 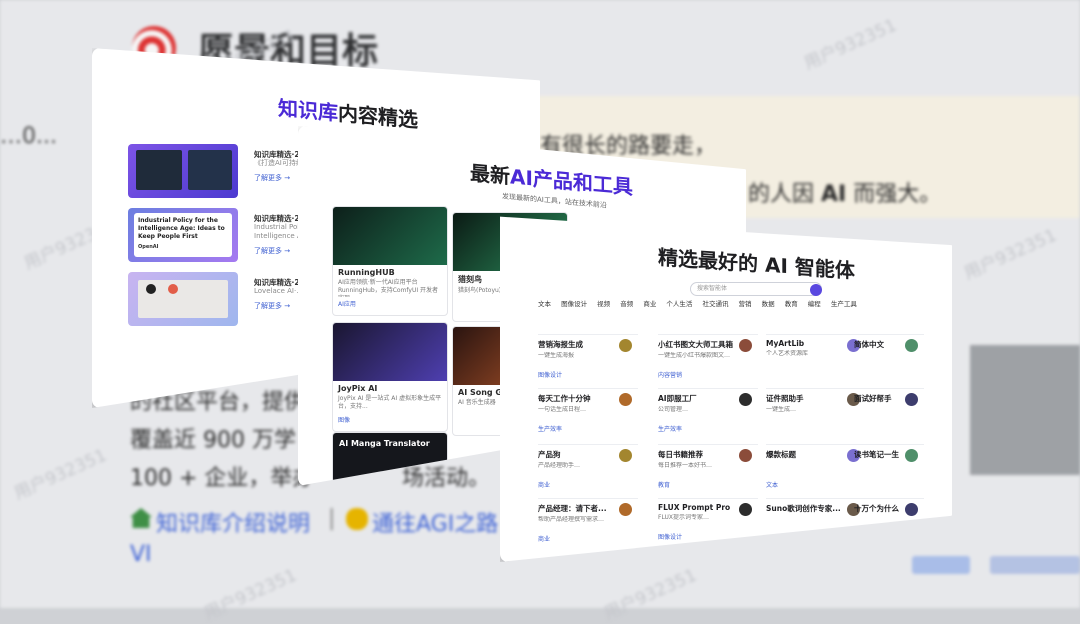 What do you see at coordinates (550, 375) in the screenshot?
I see `agent-tag: 图像设计` at bounding box center [550, 375].